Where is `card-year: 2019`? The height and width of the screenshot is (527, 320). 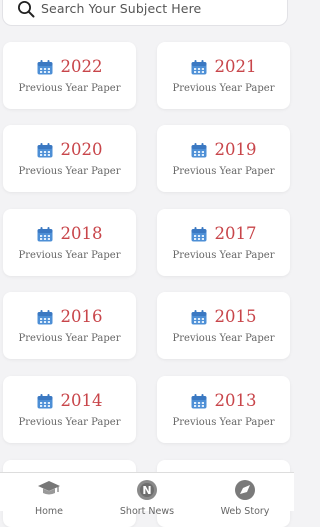
card-year: 2019 is located at coordinates (235, 149).